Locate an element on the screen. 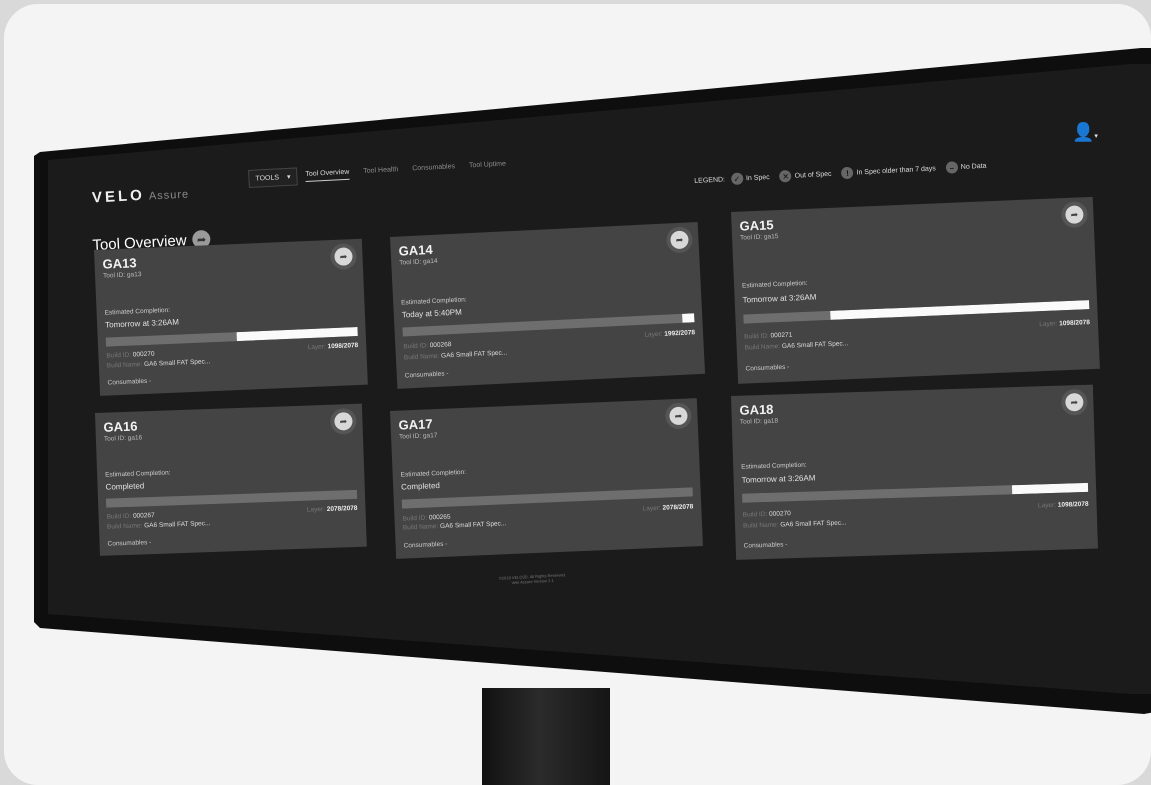 The height and width of the screenshot is (785, 1151). tool-name: GA17 is located at coordinates (415, 424).